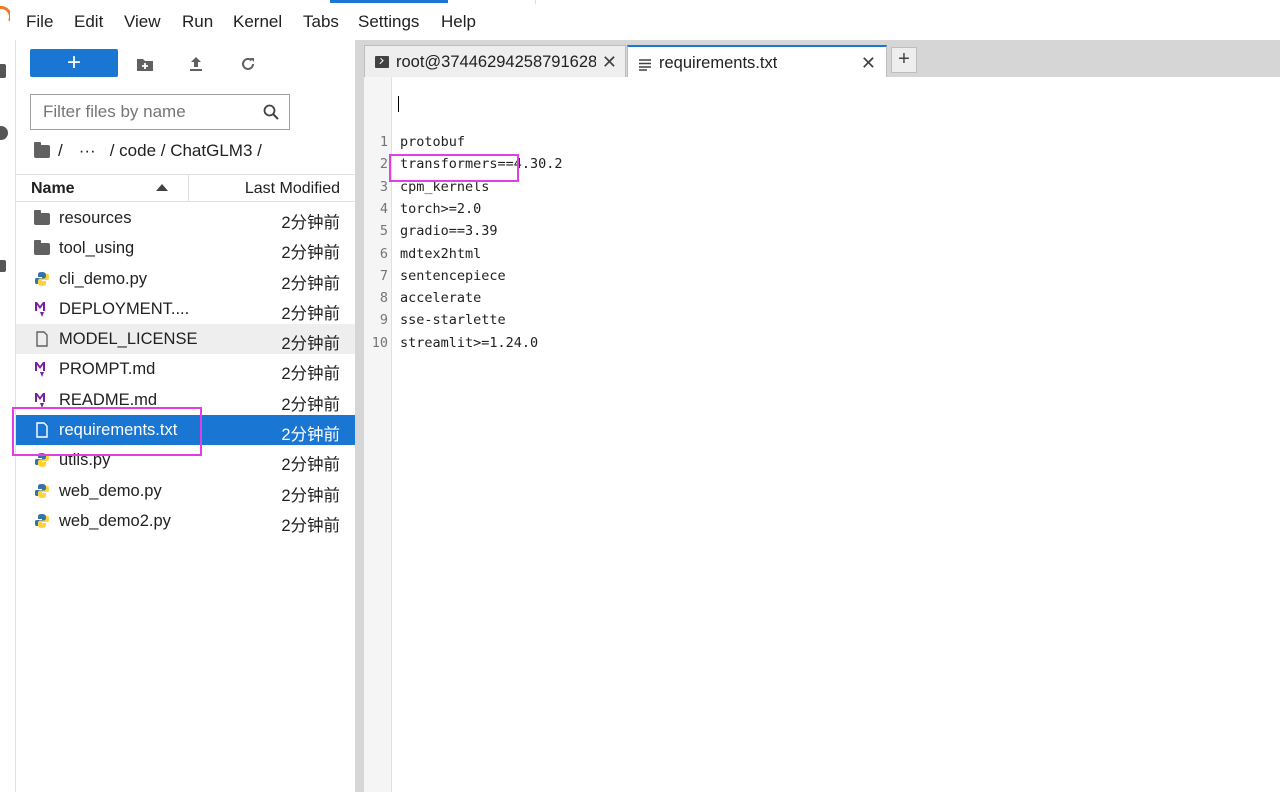  What do you see at coordinates (42, 521) in the screenshot?
I see `python-icon` at bounding box center [42, 521].